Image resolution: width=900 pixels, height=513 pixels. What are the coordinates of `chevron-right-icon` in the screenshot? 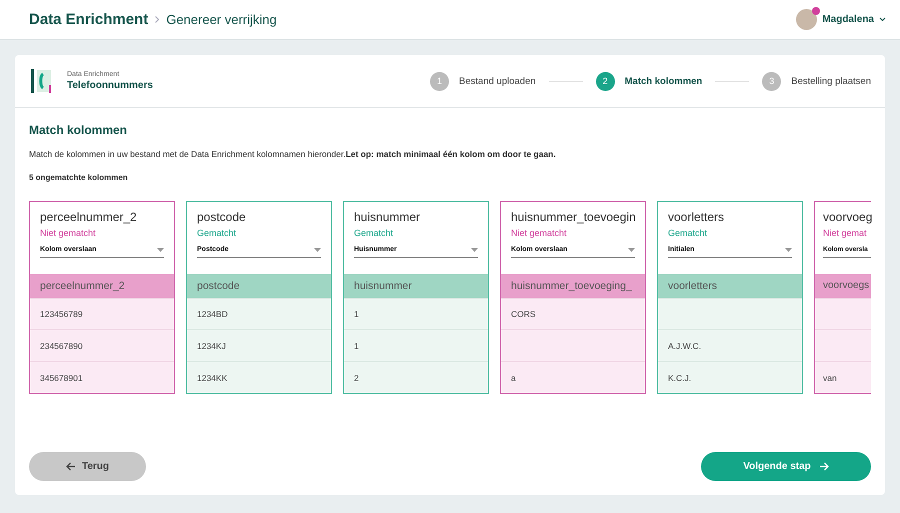 It's located at (157, 19).